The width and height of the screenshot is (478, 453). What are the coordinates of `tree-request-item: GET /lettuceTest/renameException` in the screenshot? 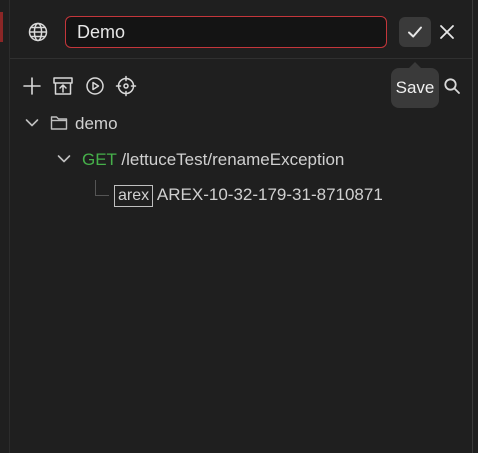 It's located at (213, 160).